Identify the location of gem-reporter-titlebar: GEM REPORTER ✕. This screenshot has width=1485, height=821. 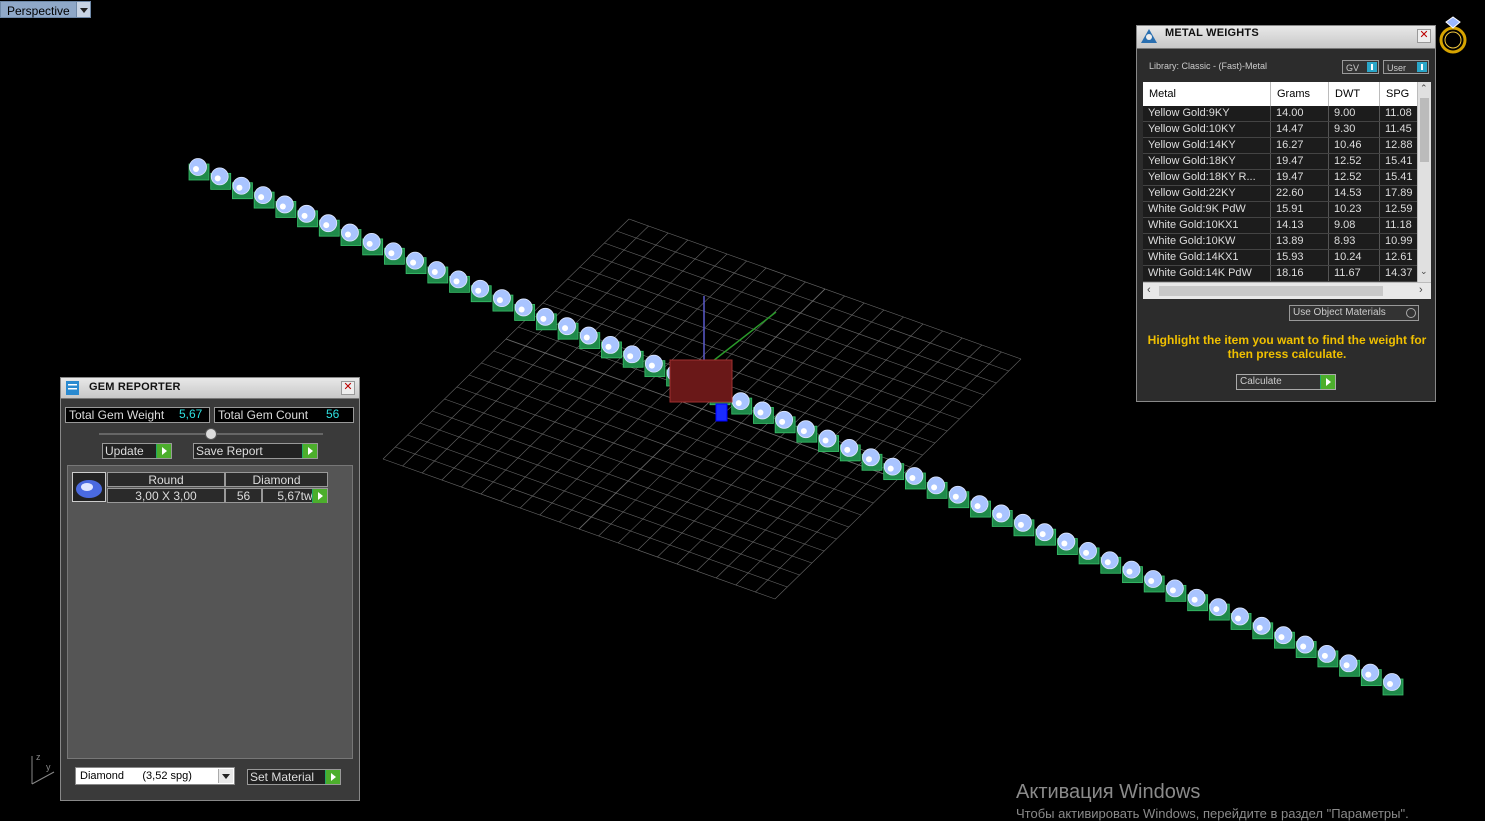
(210, 388).